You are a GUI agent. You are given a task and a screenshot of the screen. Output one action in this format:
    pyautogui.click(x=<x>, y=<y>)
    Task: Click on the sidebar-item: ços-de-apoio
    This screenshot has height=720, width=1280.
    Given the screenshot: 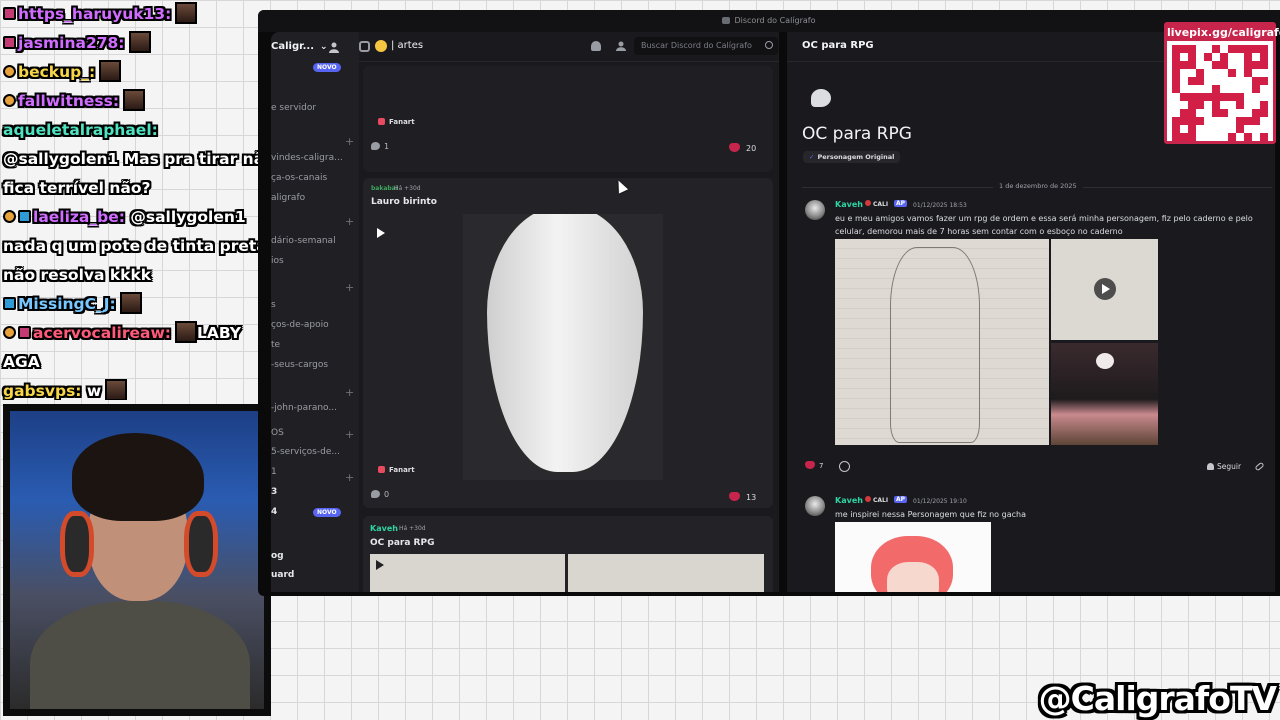 What is the action you would take?
    pyautogui.click(x=300, y=325)
    